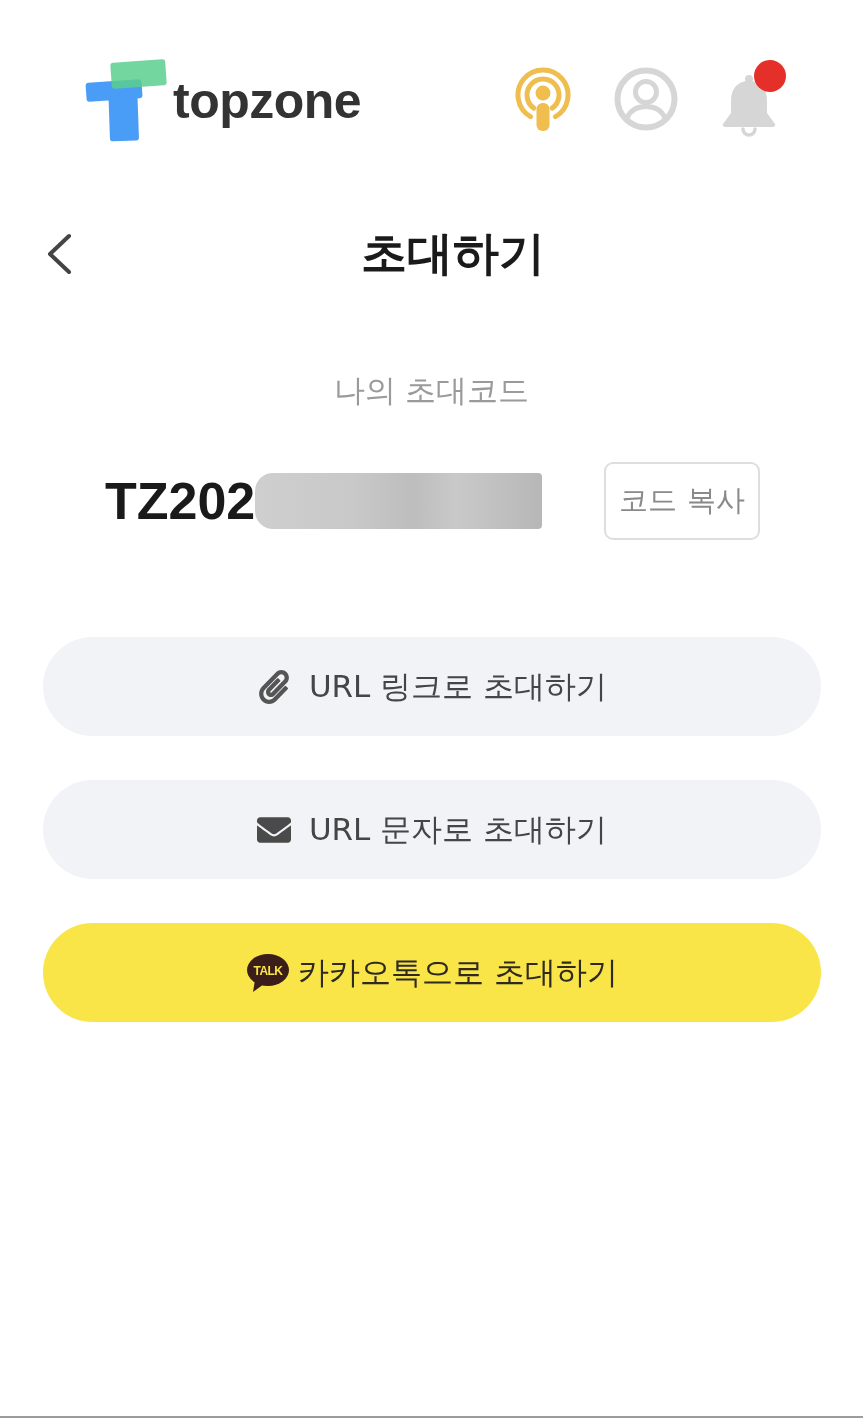  I want to click on logo-icon, so click(127, 99).